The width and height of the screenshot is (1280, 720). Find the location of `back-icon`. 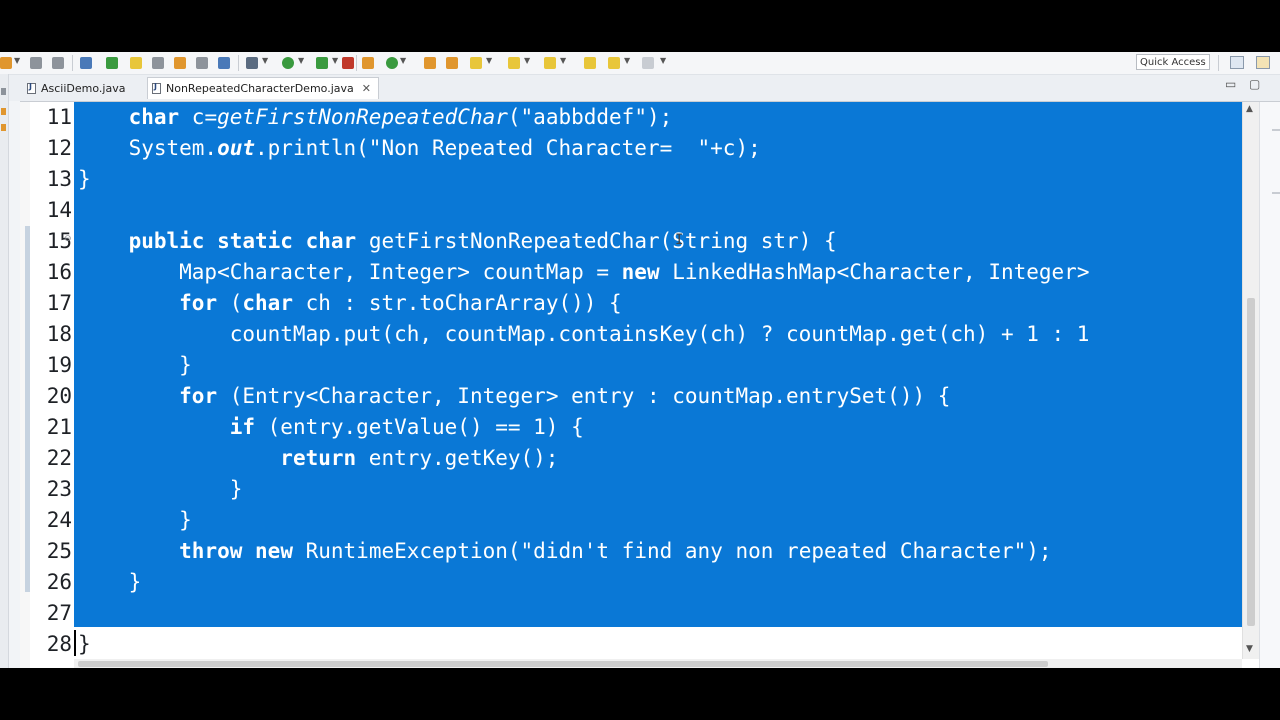

back-icon is located at coordinates (590, 63).